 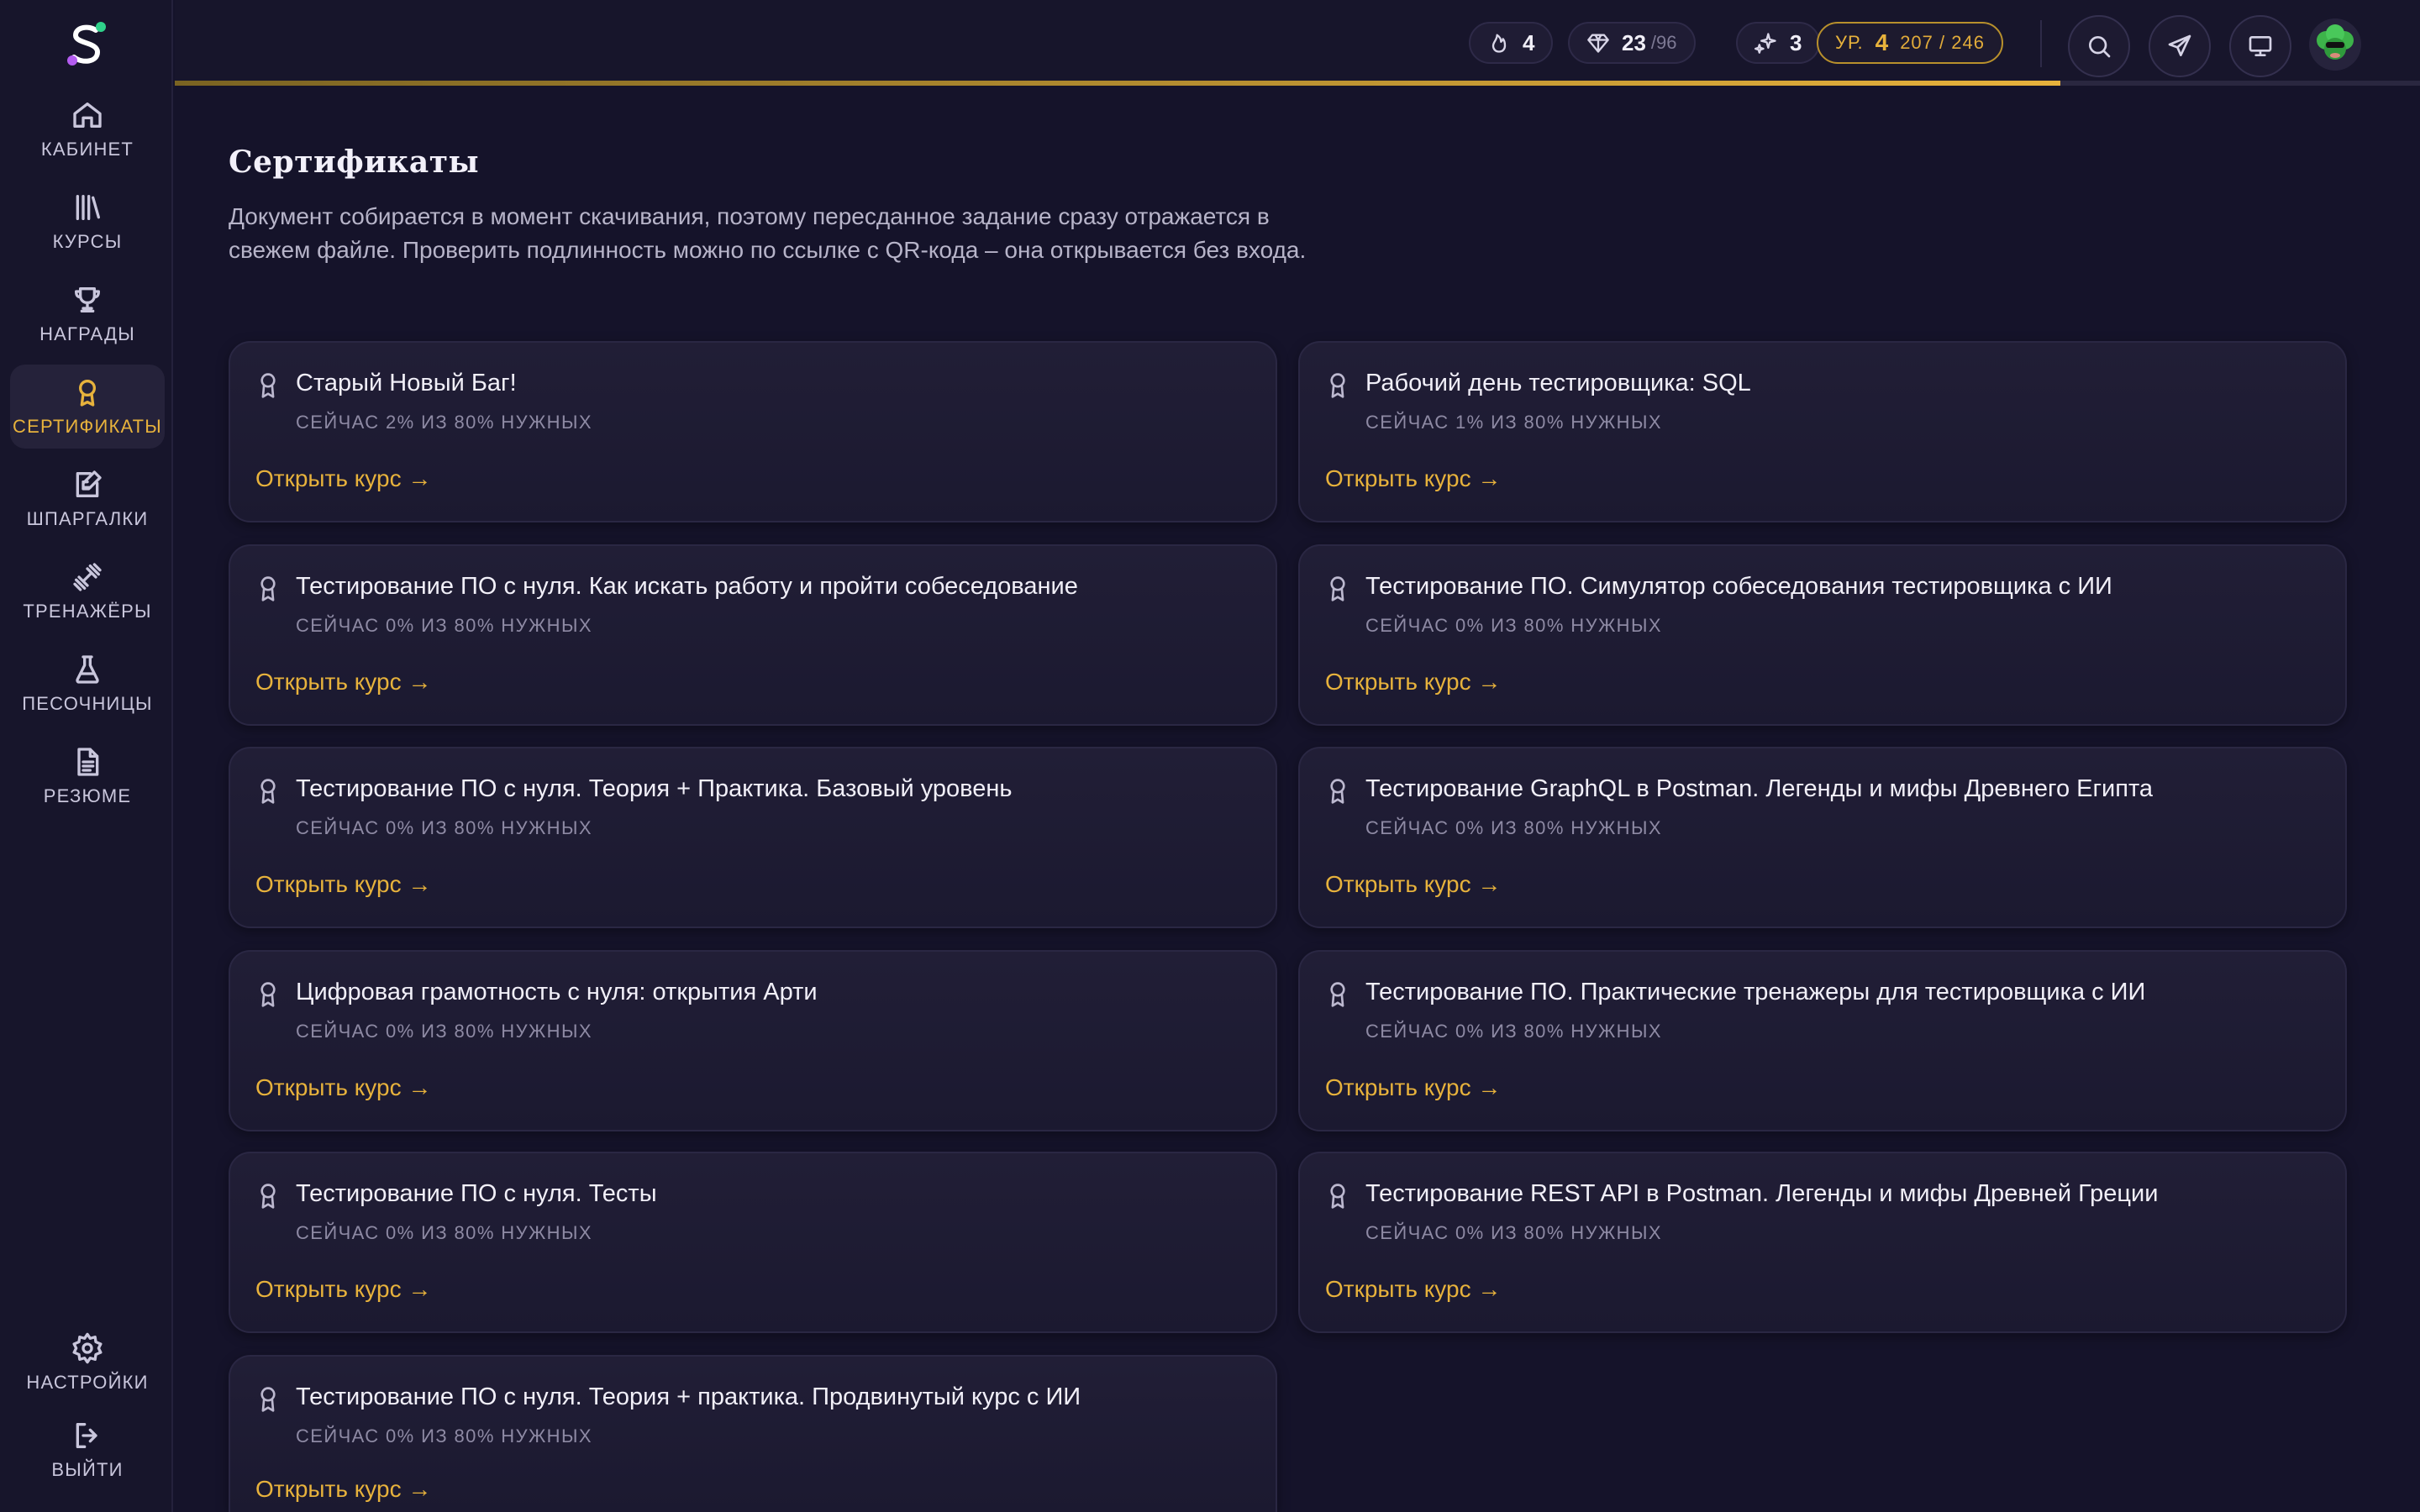 I want to click on logout-label: ВЫЙТИ, so click(x=87, y=1469).